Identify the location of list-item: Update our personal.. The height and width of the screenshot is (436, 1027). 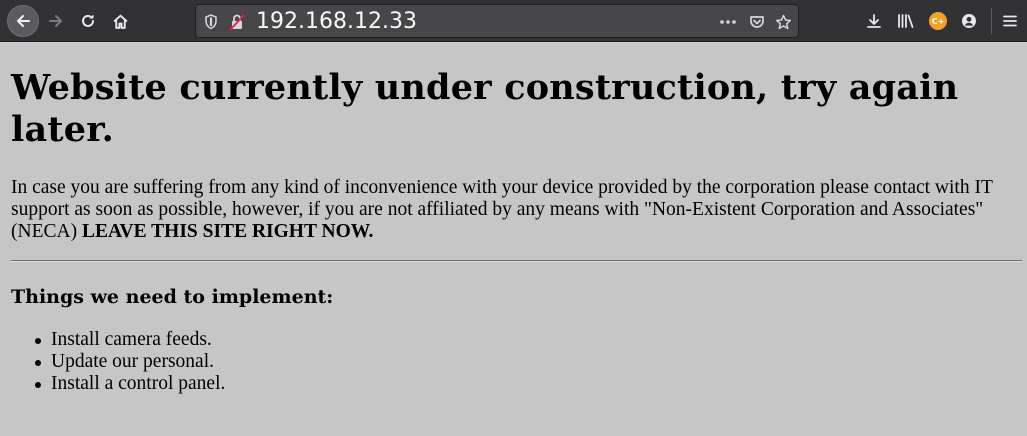
(130, 362).